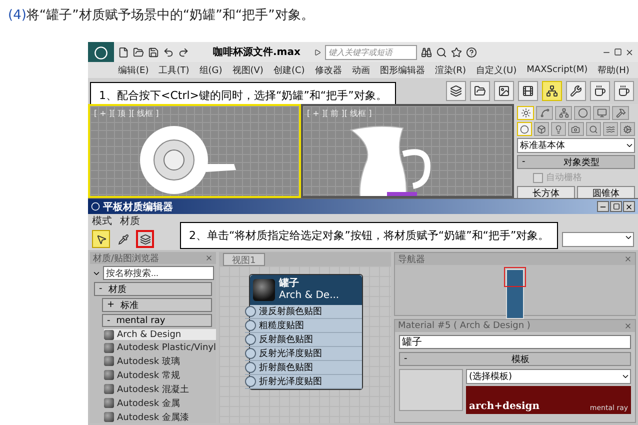 The image size is (638, 425). I want to click on menu-item: 编辑(E), so click(133, 70).